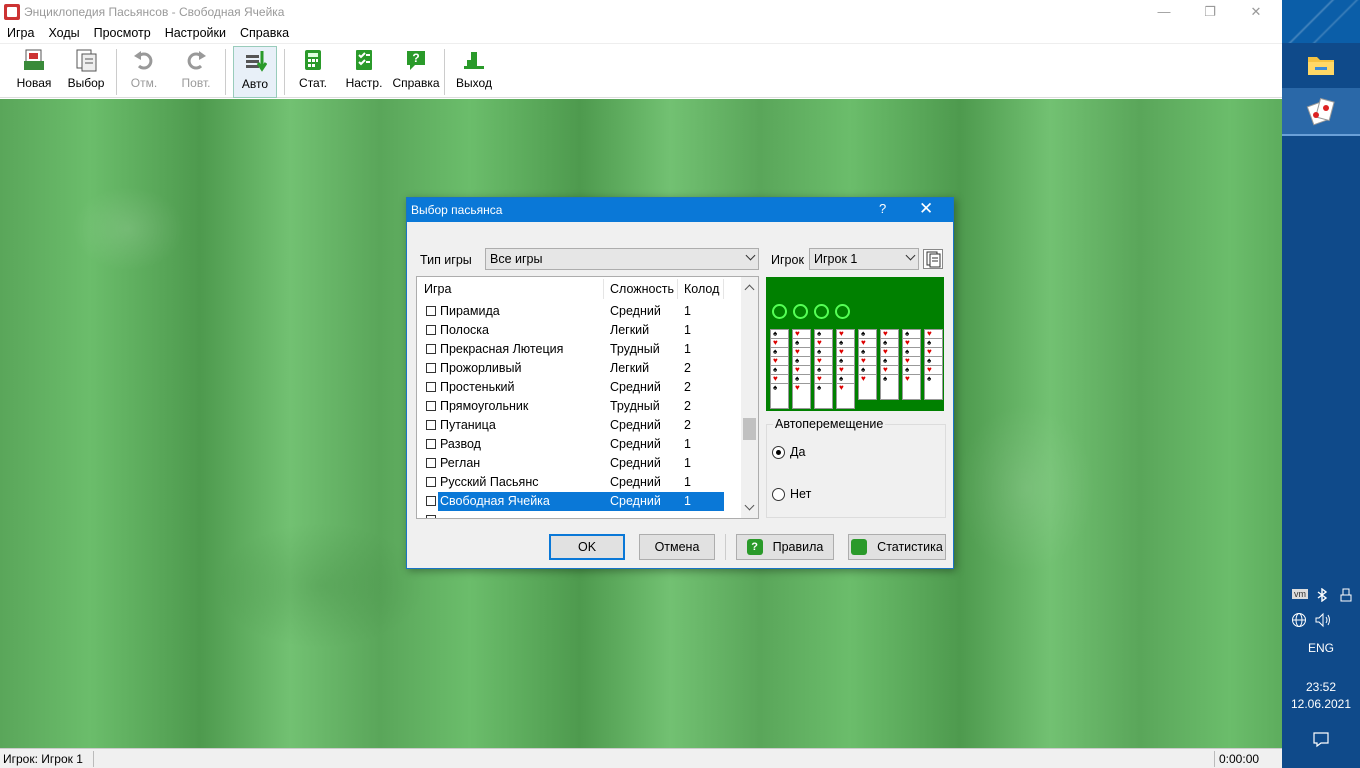 The width and height of the screenshot is (1360, 768). Describe the element at coordinates (910, 255) in the screenshot. I see `chevron-down-icon` at that location.